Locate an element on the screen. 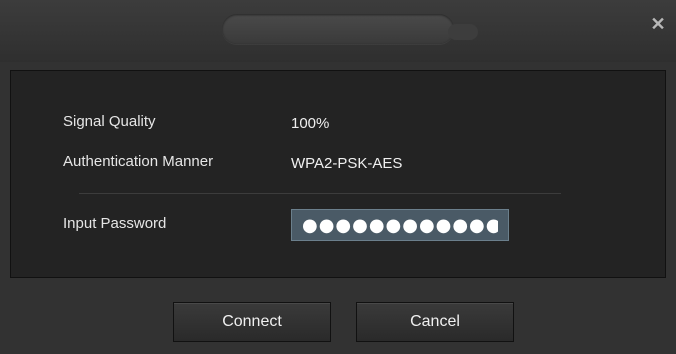 The width and height of the screenshot is (676, 354). signal-quality-label: Signal Quality is located at coordinates (109, 121).